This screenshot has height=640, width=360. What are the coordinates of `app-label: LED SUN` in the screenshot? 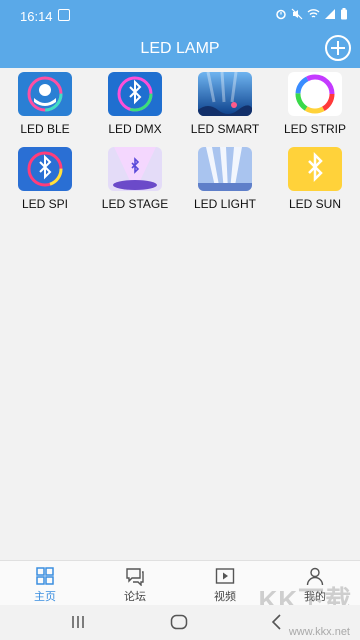 It's located at (314, 204).